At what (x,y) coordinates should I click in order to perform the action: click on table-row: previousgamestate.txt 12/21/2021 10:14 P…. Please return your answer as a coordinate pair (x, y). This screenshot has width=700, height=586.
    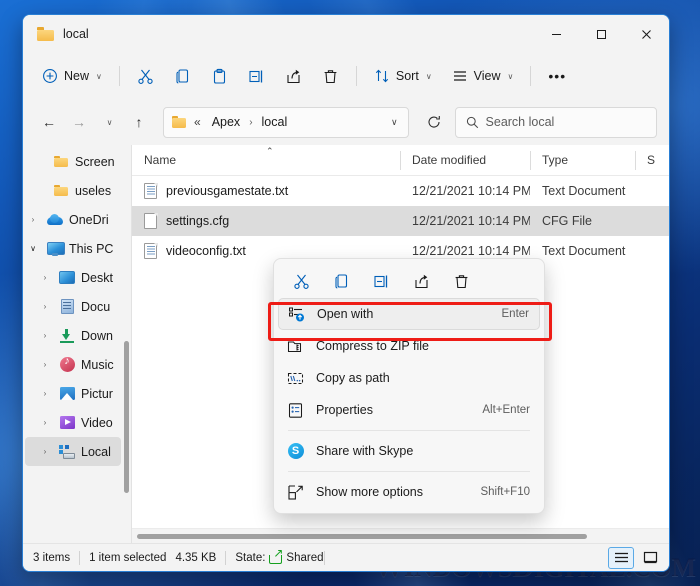
    Looking at the image, I should click on (400, 191).